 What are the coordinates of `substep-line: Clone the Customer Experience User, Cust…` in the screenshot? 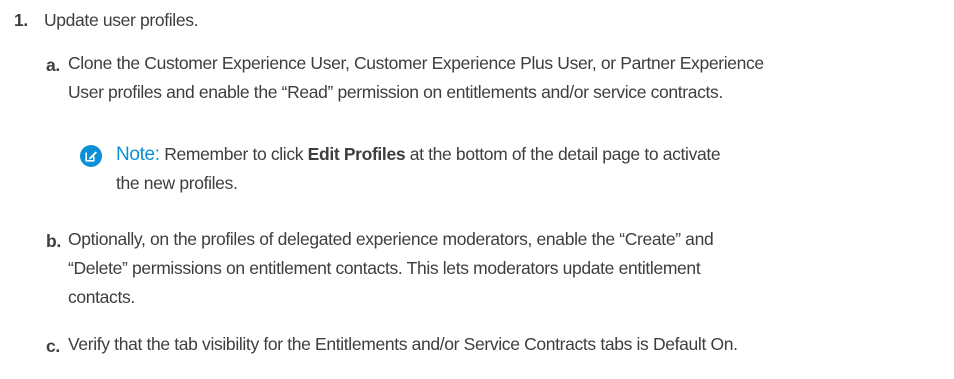 It's located at (416, 63).